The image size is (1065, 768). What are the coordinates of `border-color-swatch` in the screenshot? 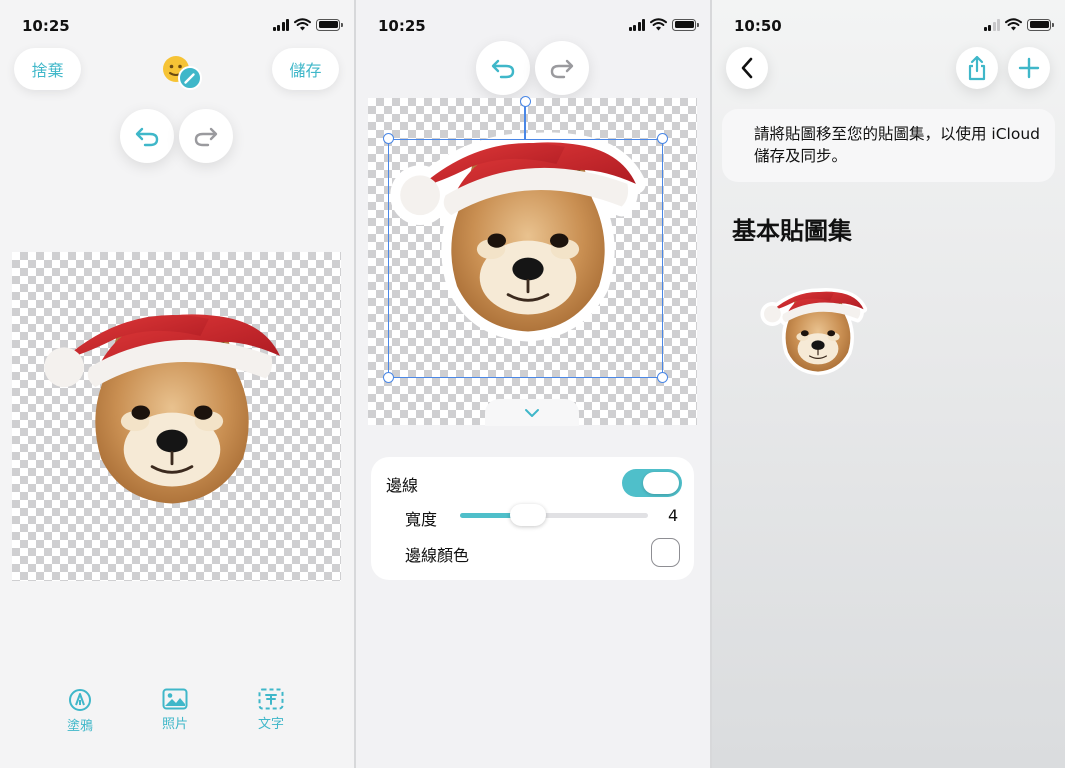 It's located at (665, 552).